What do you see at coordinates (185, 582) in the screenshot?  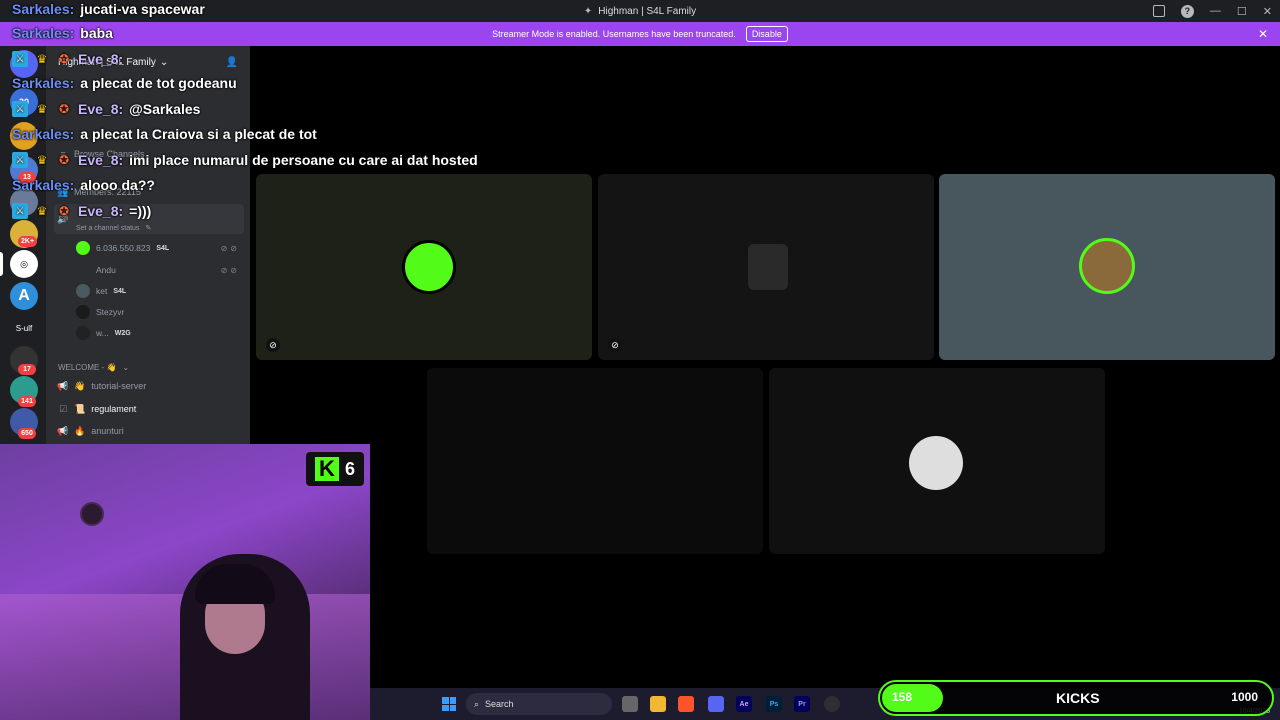 I see `webcam-feed: K 6` at bounding box center [185, 582].